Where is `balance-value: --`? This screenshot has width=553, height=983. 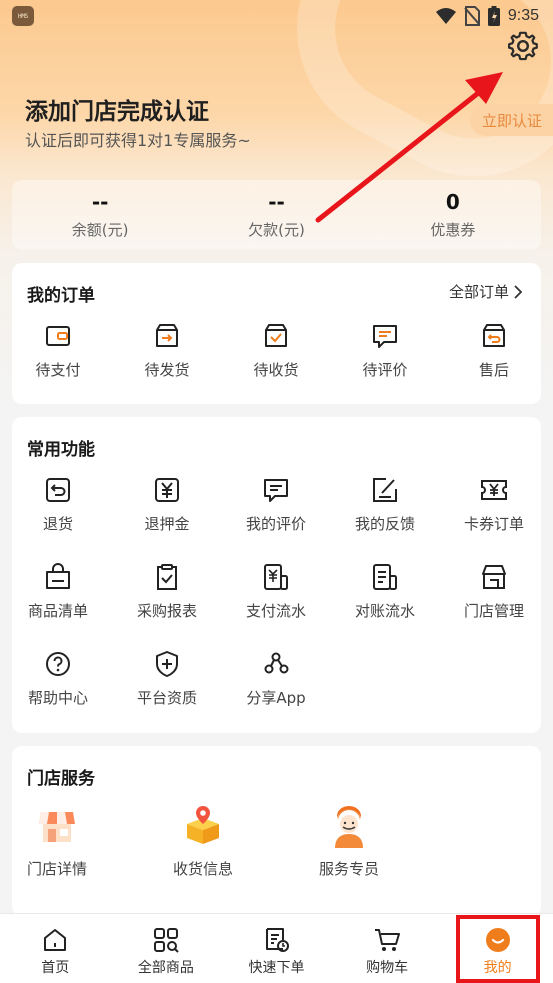 balance-value: -- is located at coordinates (100, 201).